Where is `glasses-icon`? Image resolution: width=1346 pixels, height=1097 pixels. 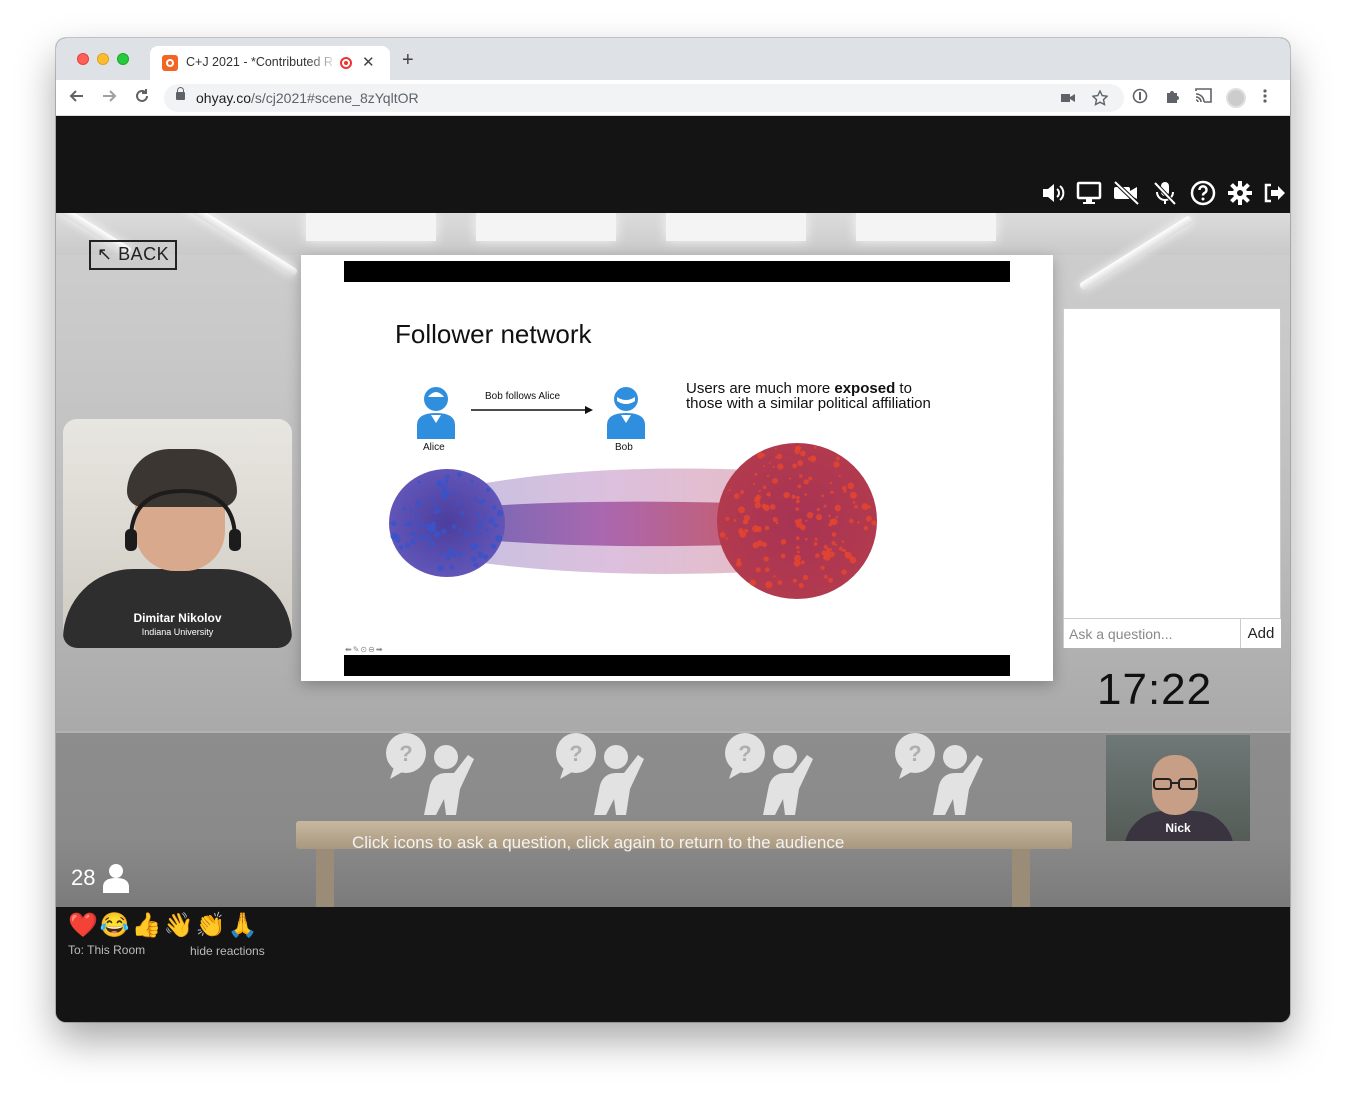 glasses-icon is located at coordinates (1175, 784).